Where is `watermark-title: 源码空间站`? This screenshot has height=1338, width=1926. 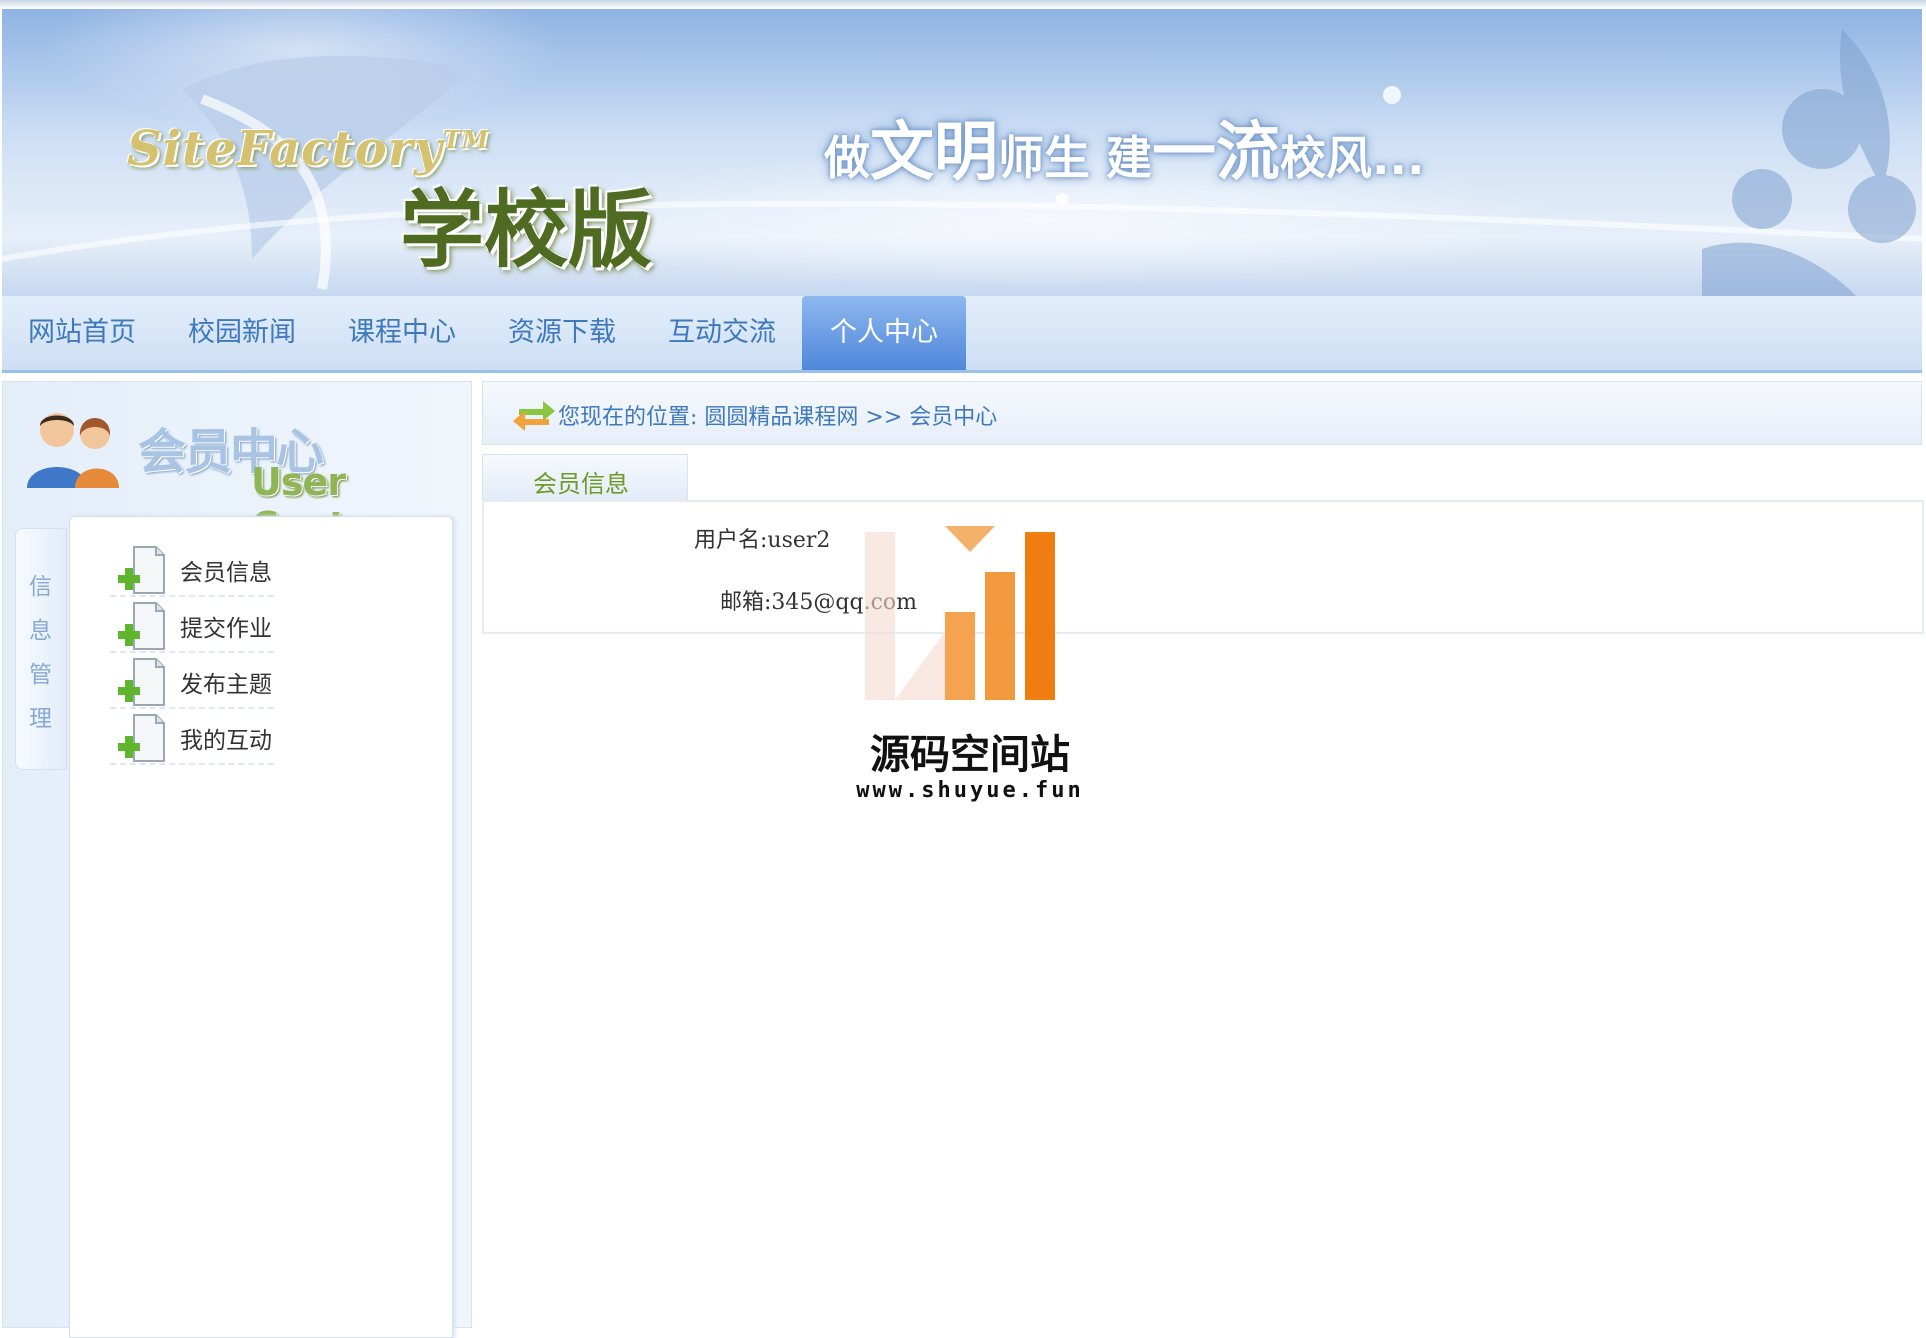 watermark-title: 源码空间站 is located at coordinates (970, 755).